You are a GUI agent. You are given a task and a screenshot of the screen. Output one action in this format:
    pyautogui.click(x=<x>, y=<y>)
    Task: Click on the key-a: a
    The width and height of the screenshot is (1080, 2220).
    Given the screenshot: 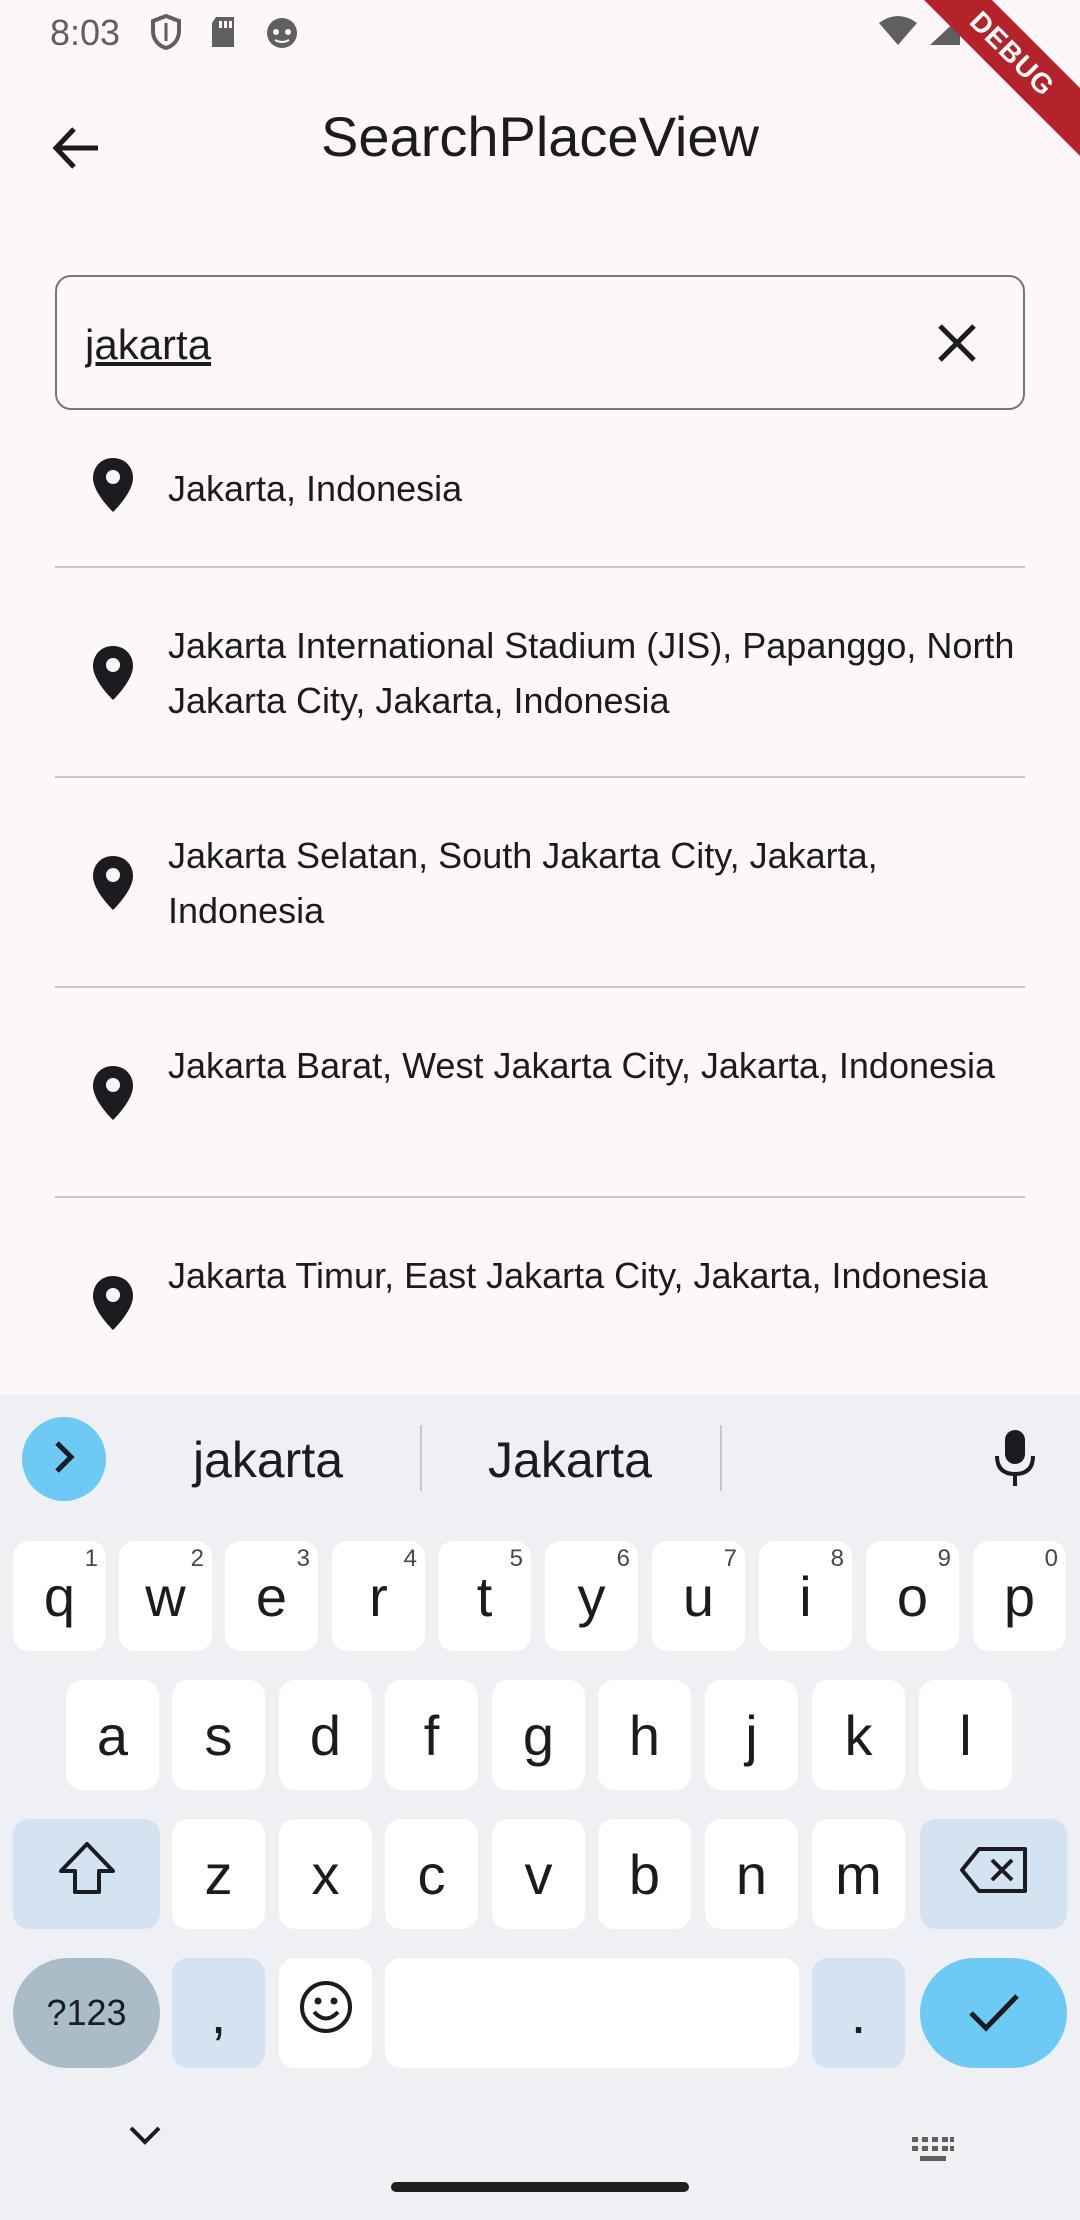 What is the action you would take?
    pyautogui.click(x=112, y=1735)
    